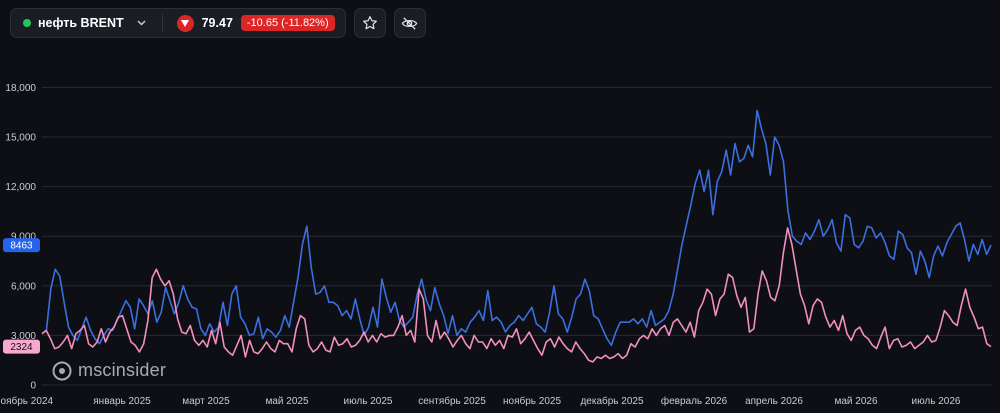 This screenshot has height=413, width=1000. Describe the element at coordinates (122, 370) in the screenshot. I see `watermark-text: mscinsider` at that location.